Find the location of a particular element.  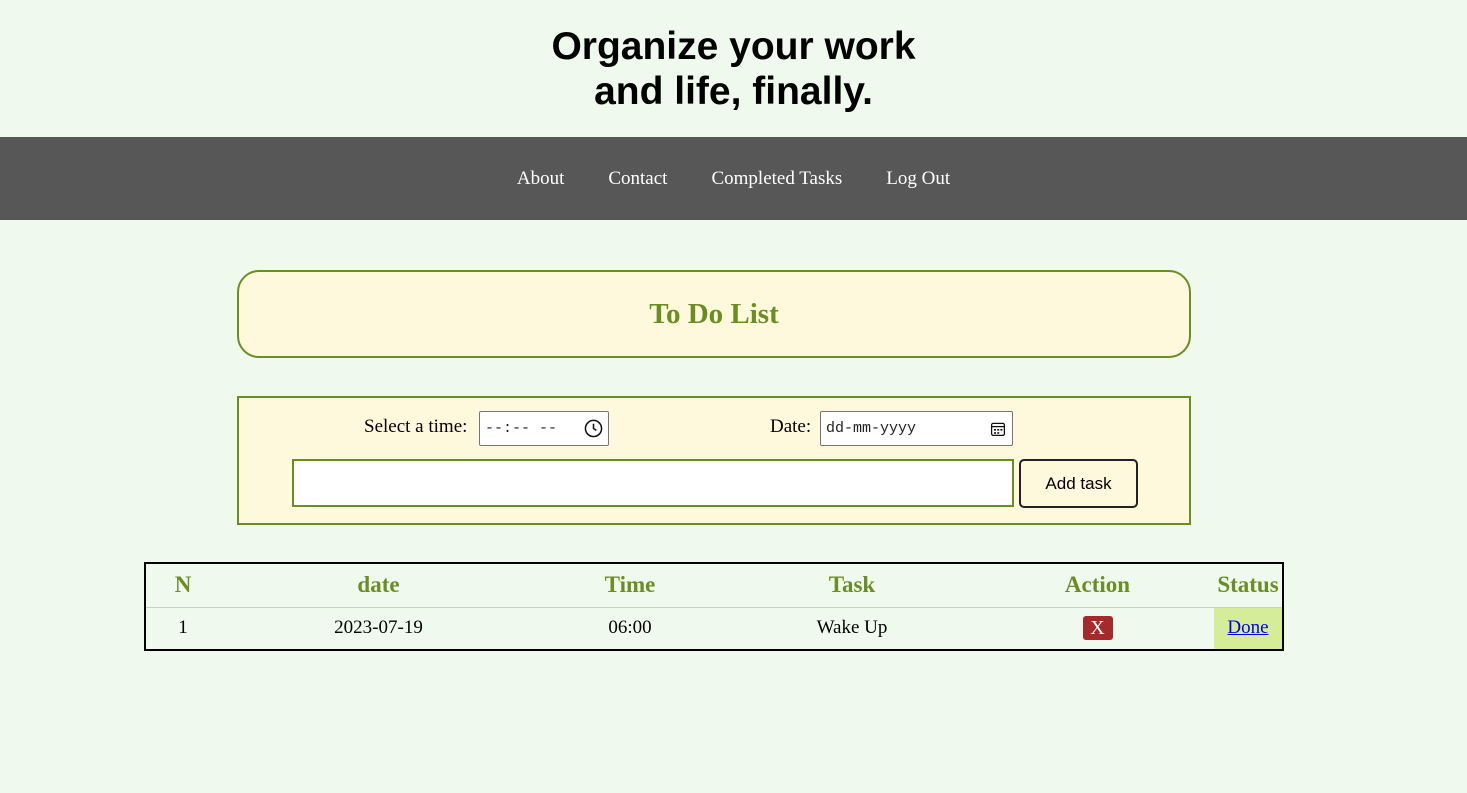

headline-line-2: and life, finally. is located at coordinates (733, 91).